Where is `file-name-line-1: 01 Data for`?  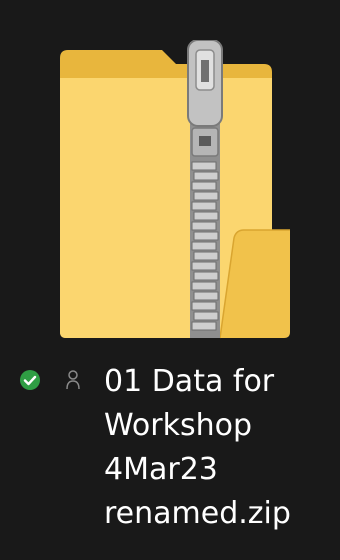 file-name-line-1: 01 Data for is located at coordinates (189, 381).